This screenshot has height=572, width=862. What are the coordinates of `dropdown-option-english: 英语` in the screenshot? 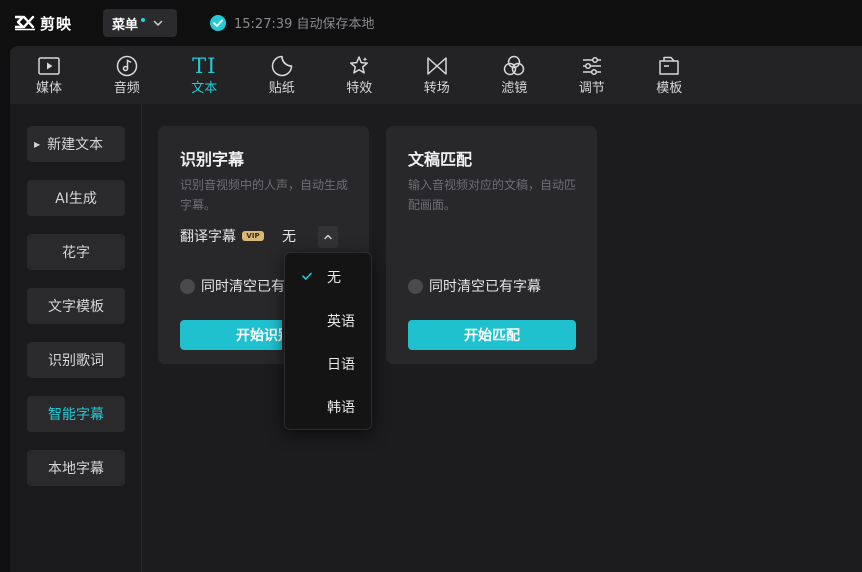 It's located at (328, 321).